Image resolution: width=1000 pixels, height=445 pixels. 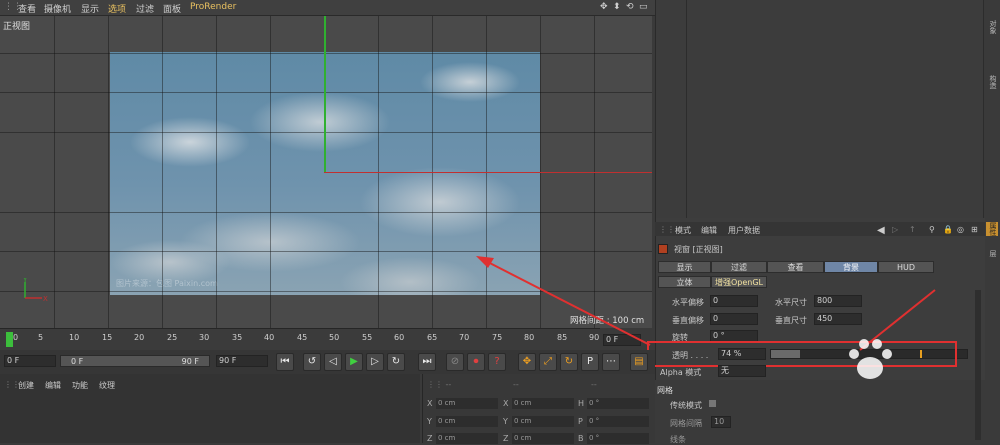 What do you see at coordinates (870, 360) in the screenshot?
I see `paw-watermark-logo` at bounding box center [870, 360].